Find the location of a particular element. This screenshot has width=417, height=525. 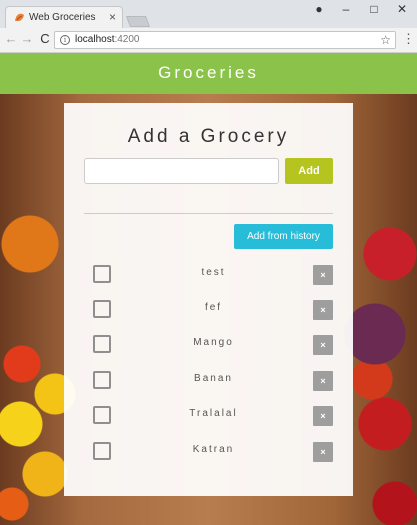

add-button: Add is located at coordinates (309, 171).